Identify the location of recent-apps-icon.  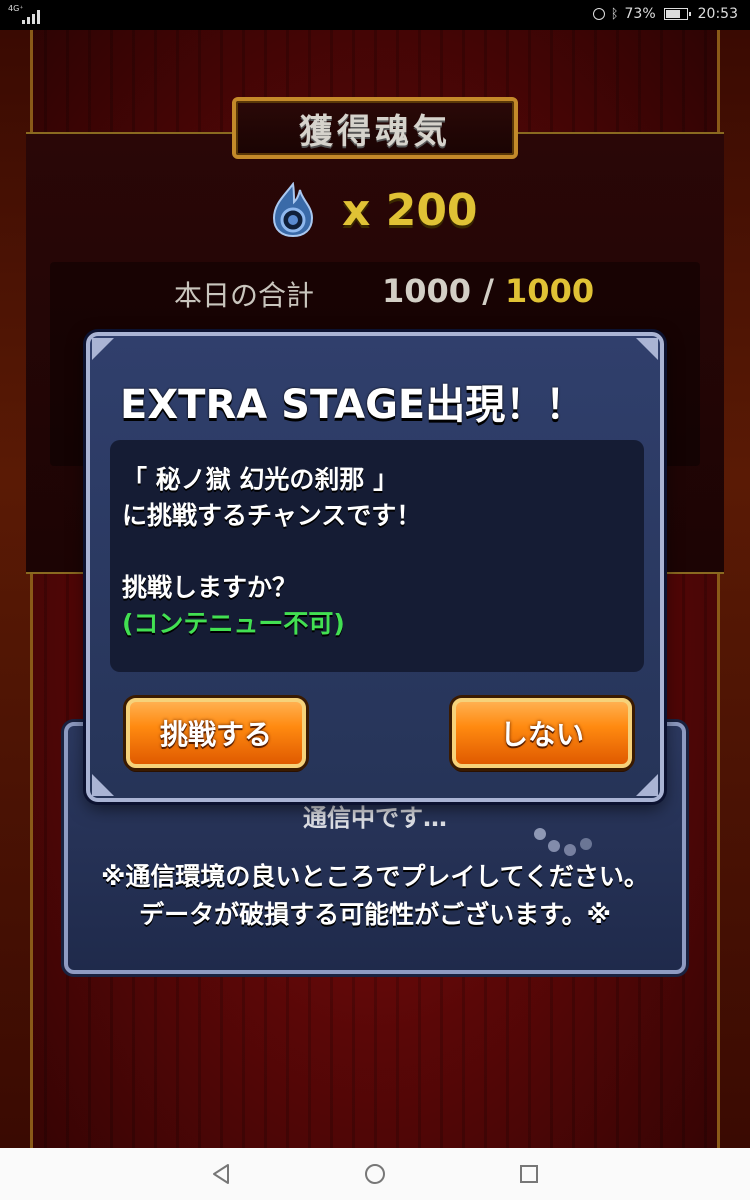
(529, 1174).